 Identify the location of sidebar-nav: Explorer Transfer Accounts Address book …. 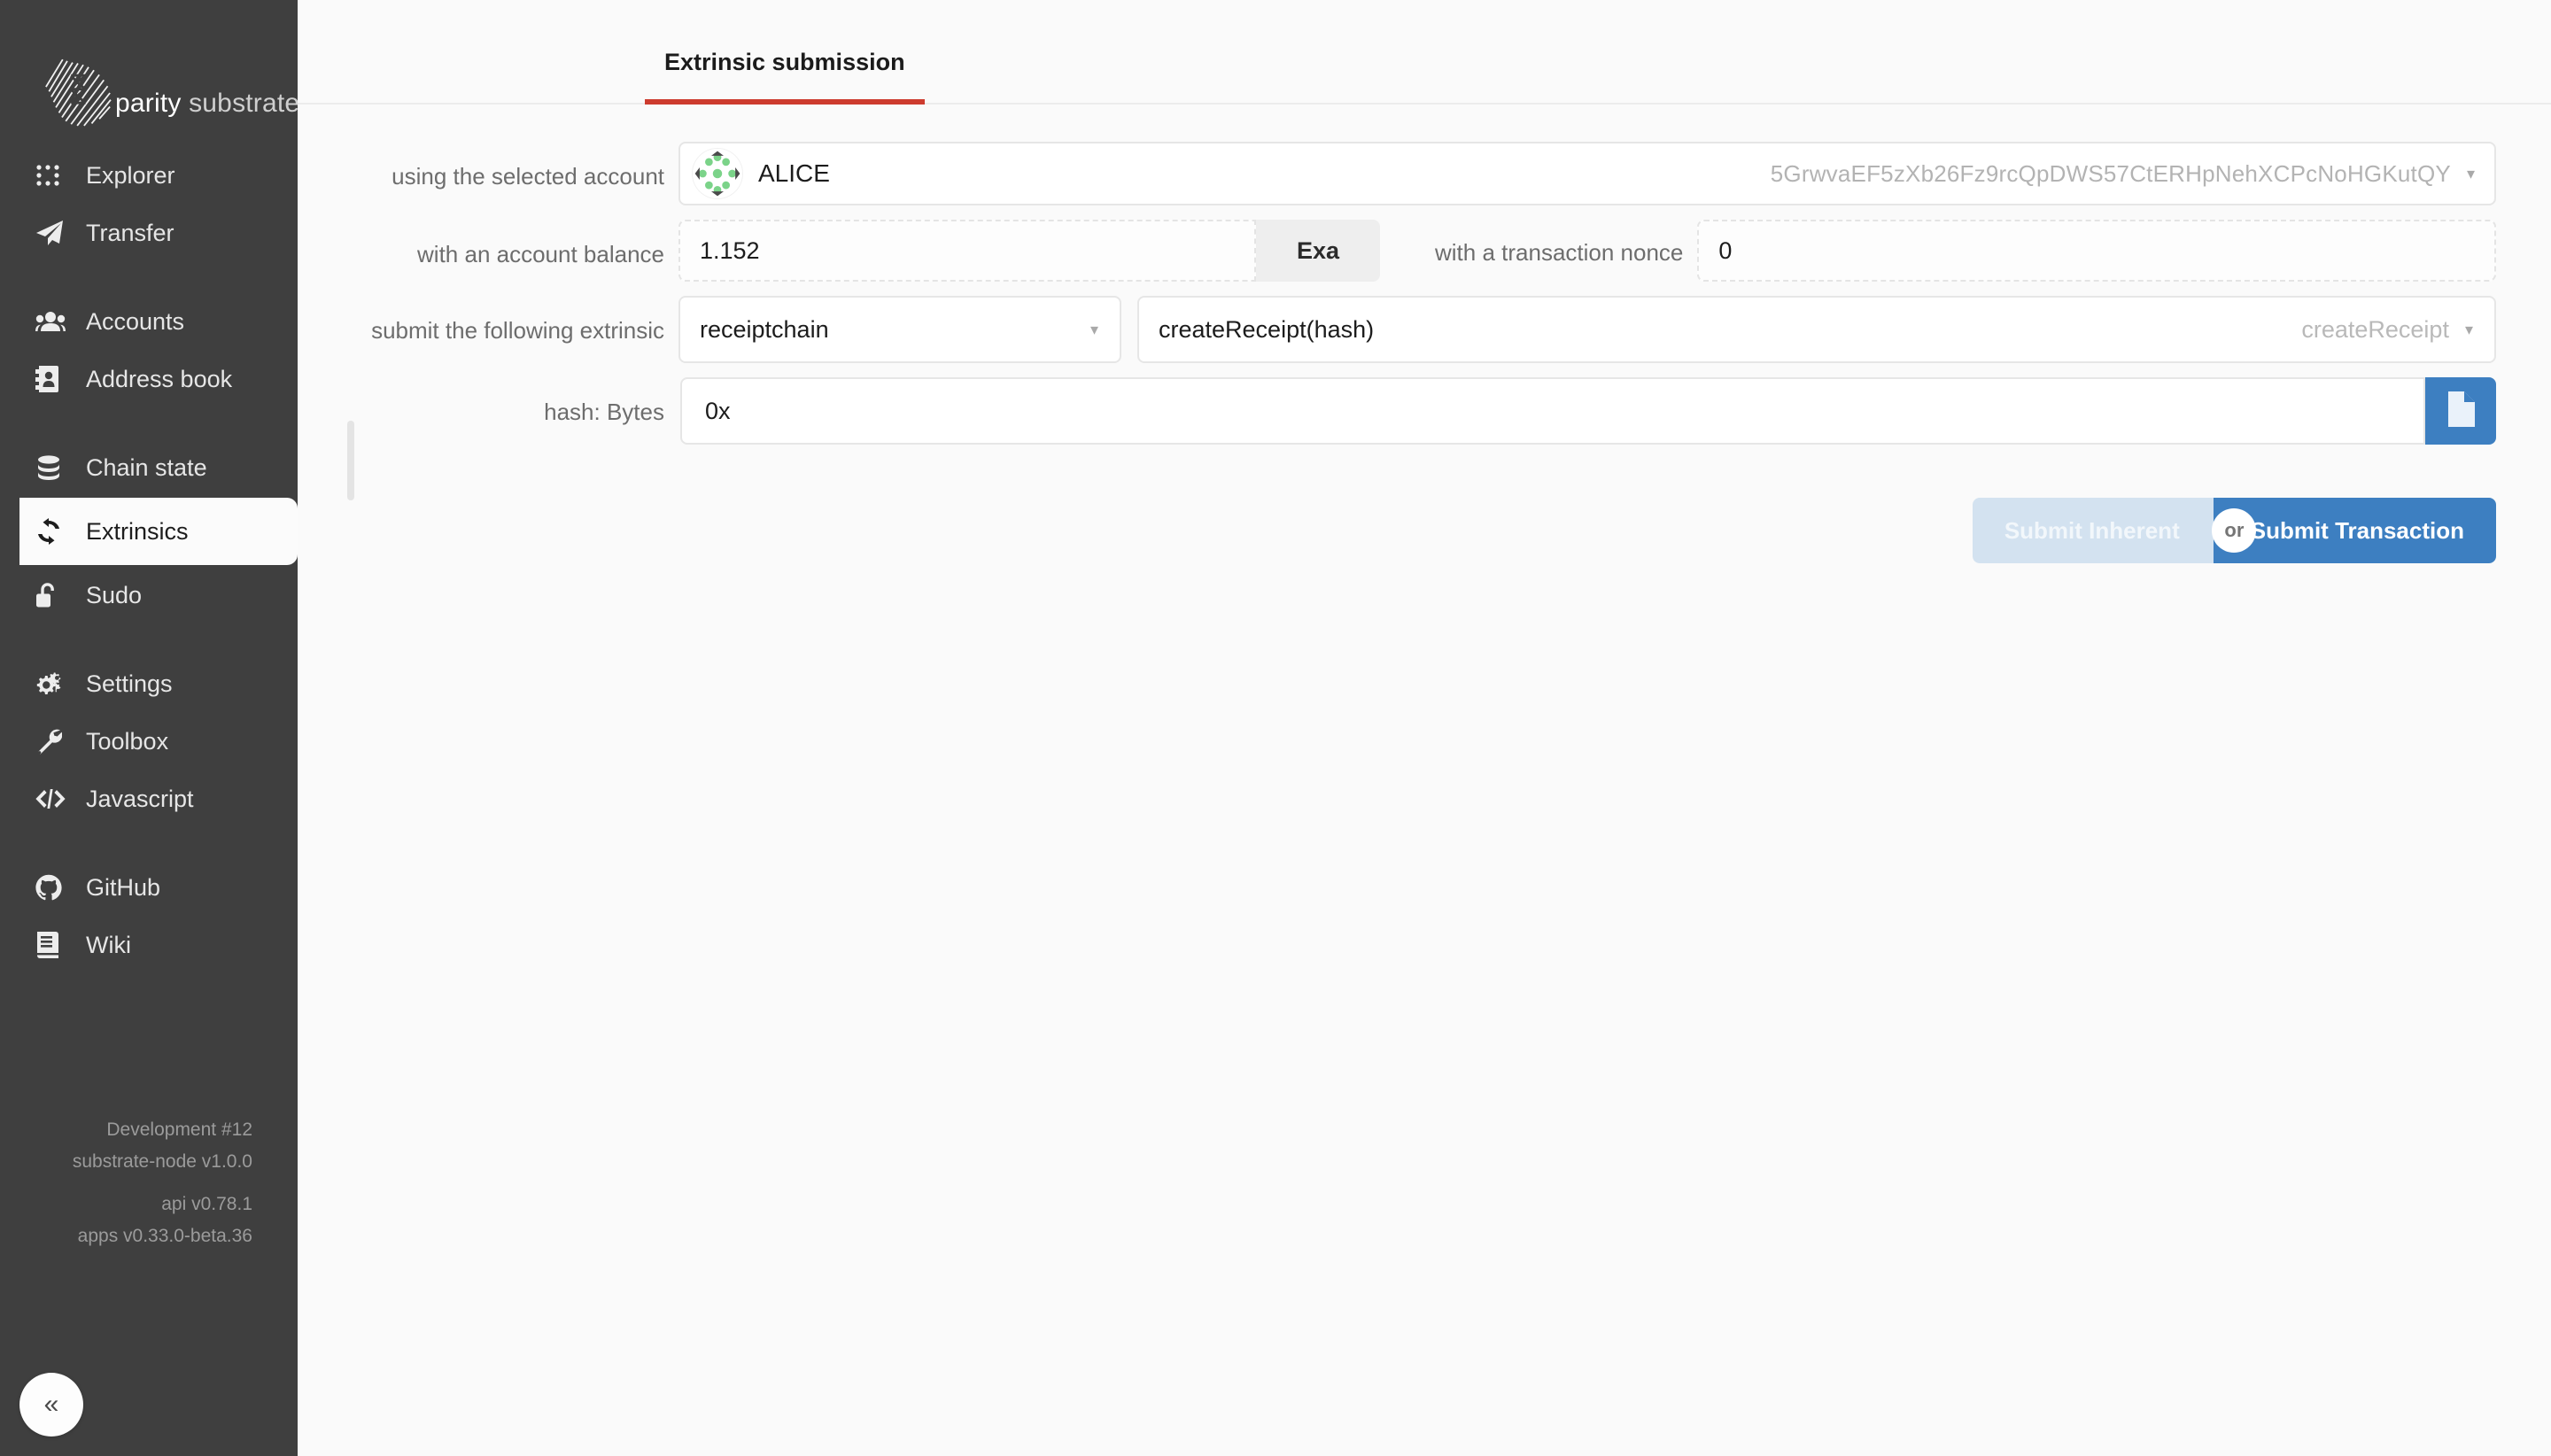
(149, 560).